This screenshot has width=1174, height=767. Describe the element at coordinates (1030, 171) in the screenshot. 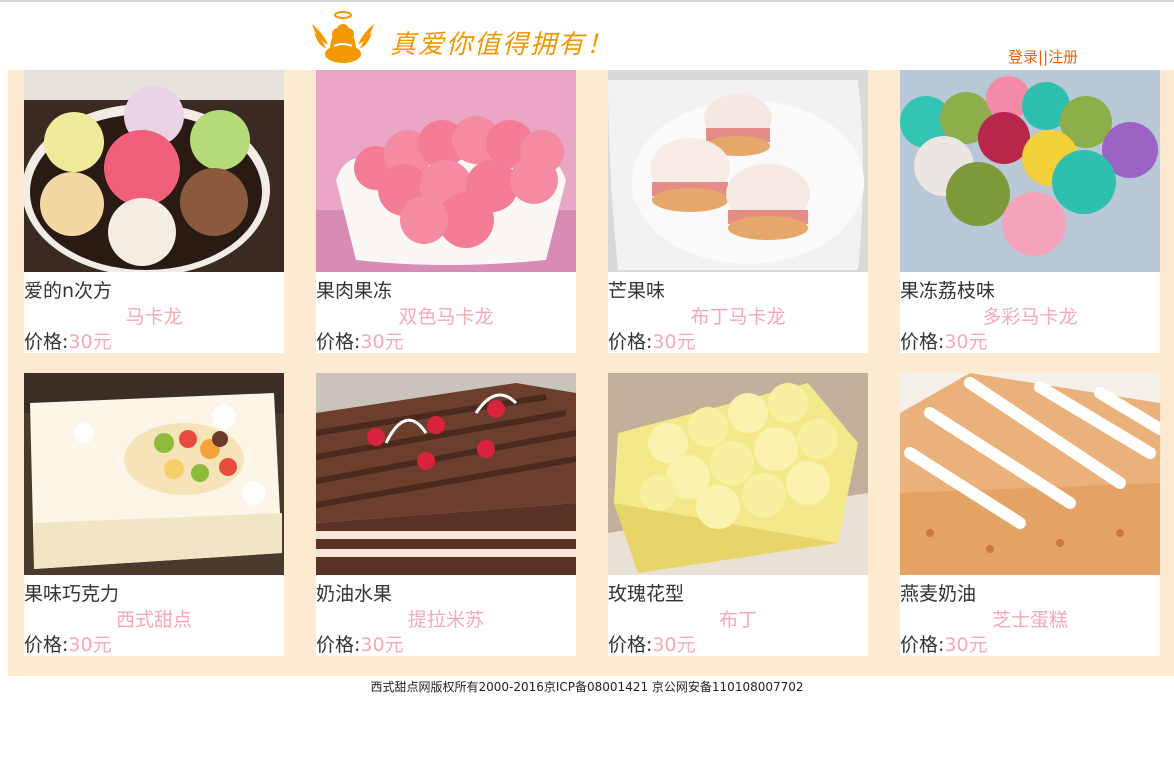

I see `product-image-colorful-macarons` at that location.